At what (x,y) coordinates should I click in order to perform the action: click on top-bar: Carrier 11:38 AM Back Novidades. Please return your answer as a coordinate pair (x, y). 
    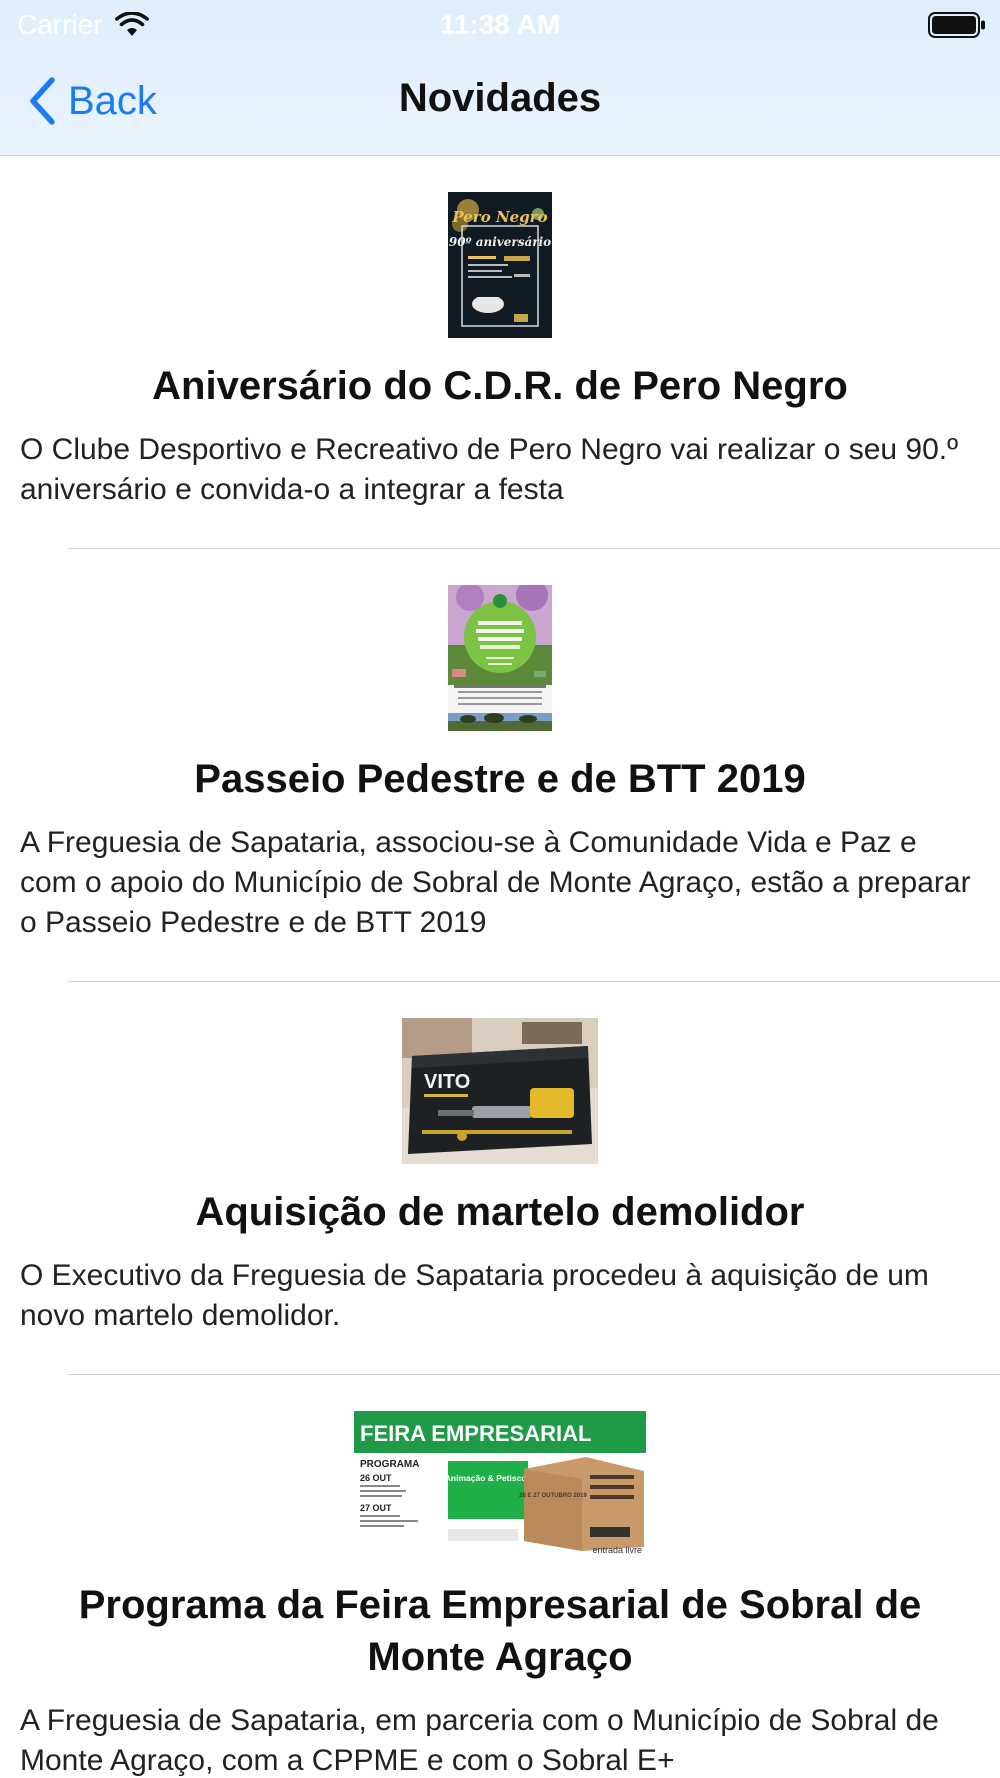
    Looking at the image, I should click on (500, 78).